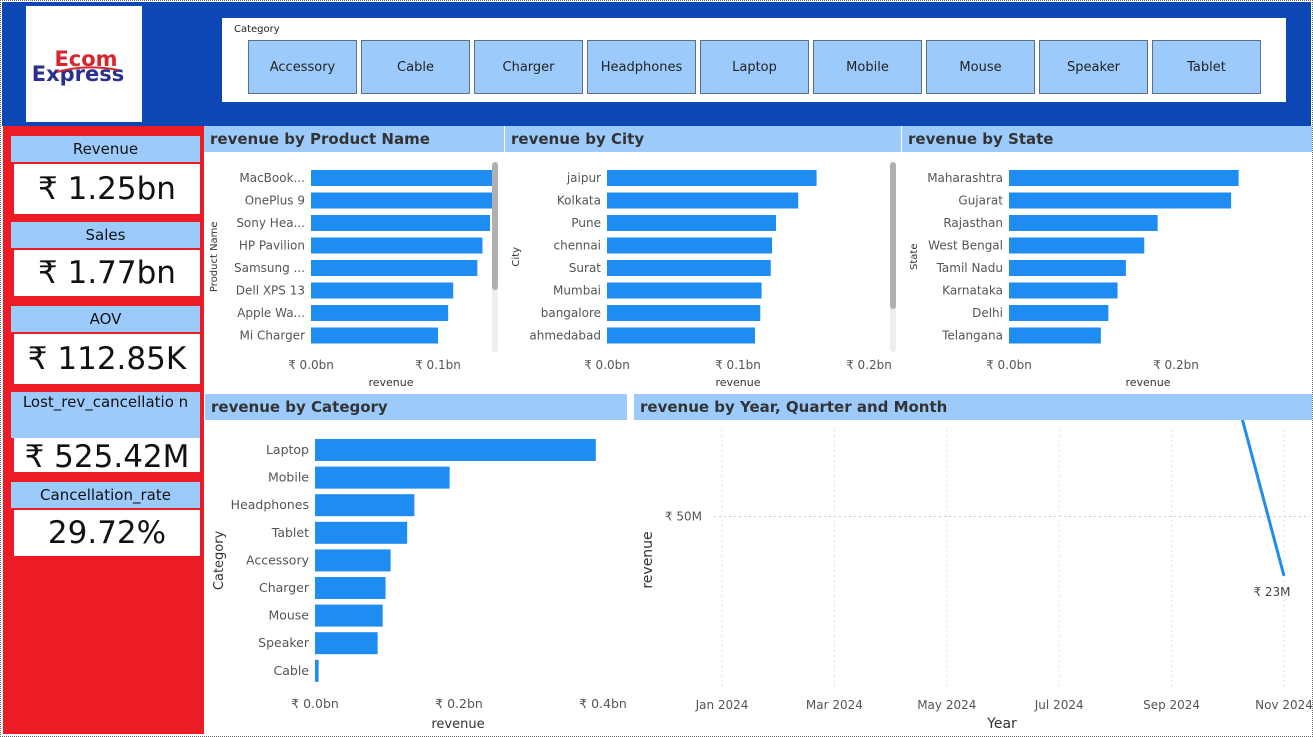 The height and width of the screenshot is (737, 1313). I want to click on slicer-item-laptop: Laptop, so click(754, 67).